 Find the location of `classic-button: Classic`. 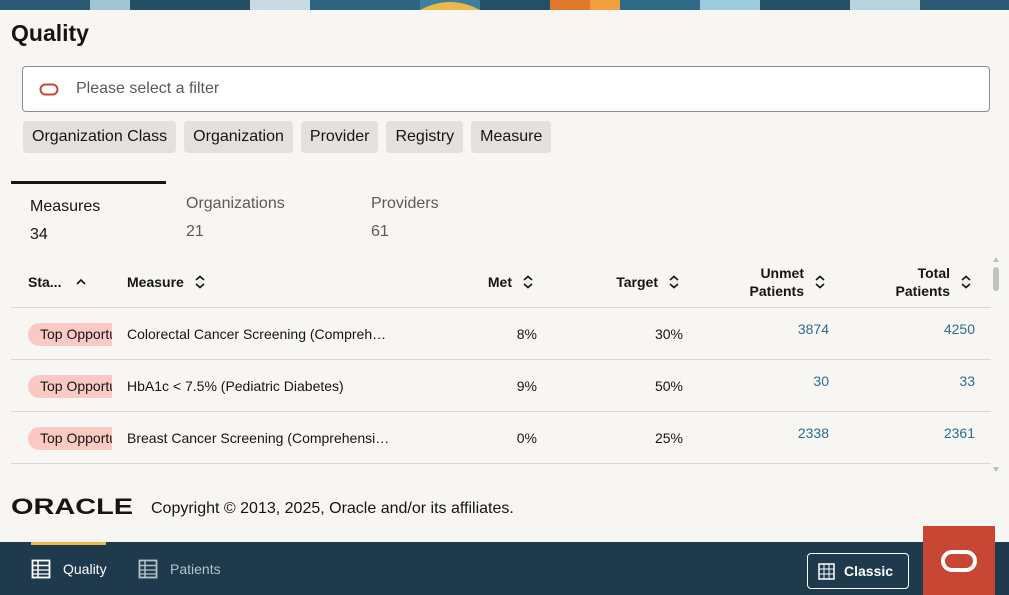

classic-button: Classic is located at coordinates (858, 571).